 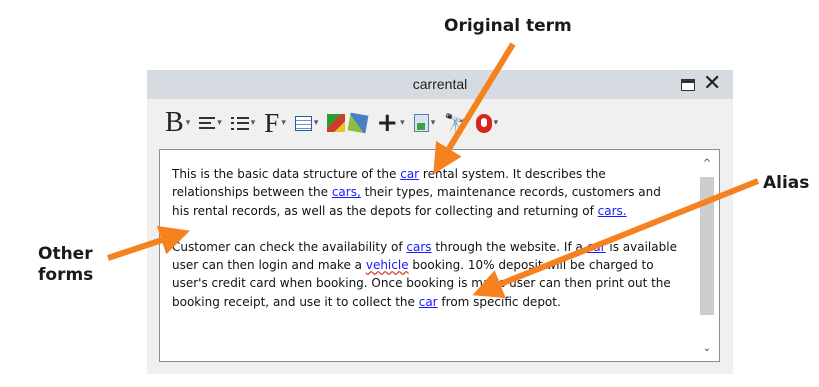 I want to click on arrow-other-forms, so click(x=148, y=243).